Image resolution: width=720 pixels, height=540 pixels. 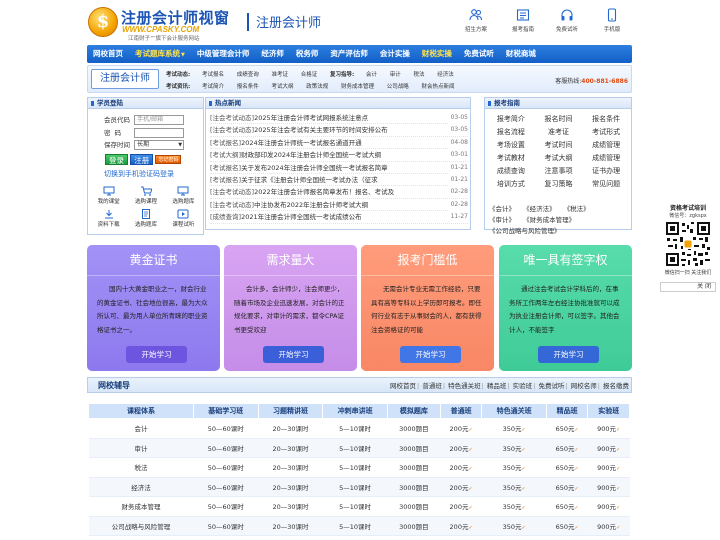 I want to click on news-title: 关于征求《注册会计师全国统一考试办法（征求, so click(x=309, y=180).